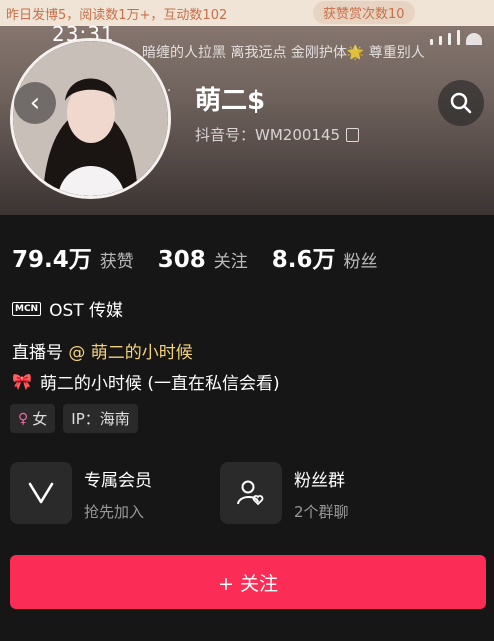  I want to click on fan-group-card: 粉丝群 2个群聊, so click(284, 493).